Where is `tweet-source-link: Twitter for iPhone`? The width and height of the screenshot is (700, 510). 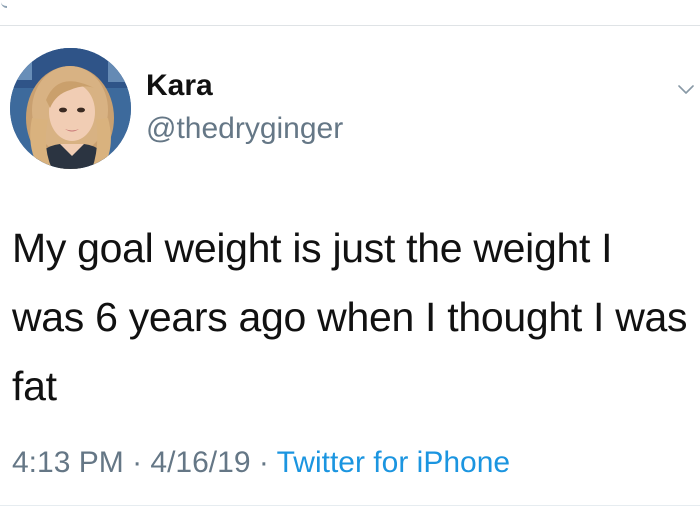
tweet-source-link: Twitter for iPhone is located at coordinates (393, 462).